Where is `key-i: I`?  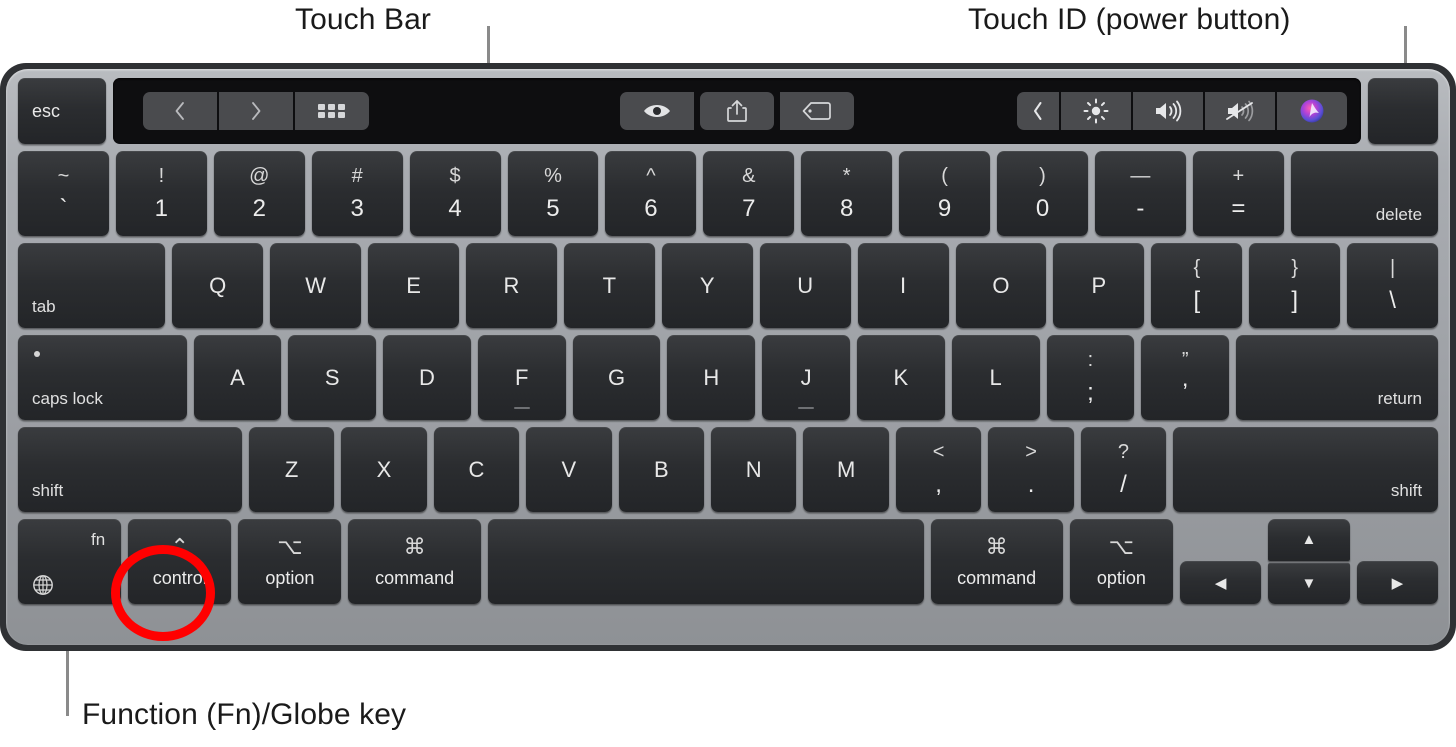 key-i: I is located at coordinates (903, 285).